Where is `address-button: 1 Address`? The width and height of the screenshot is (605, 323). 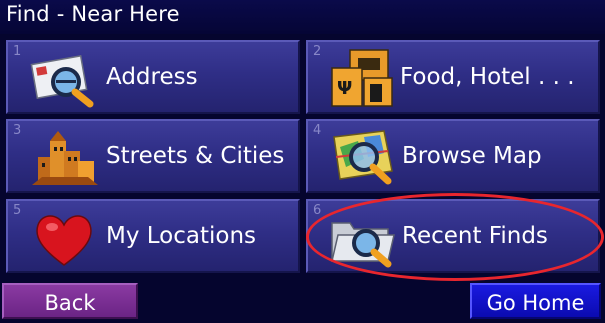
address-button: 1 Address is located at coordinates (153, 77).